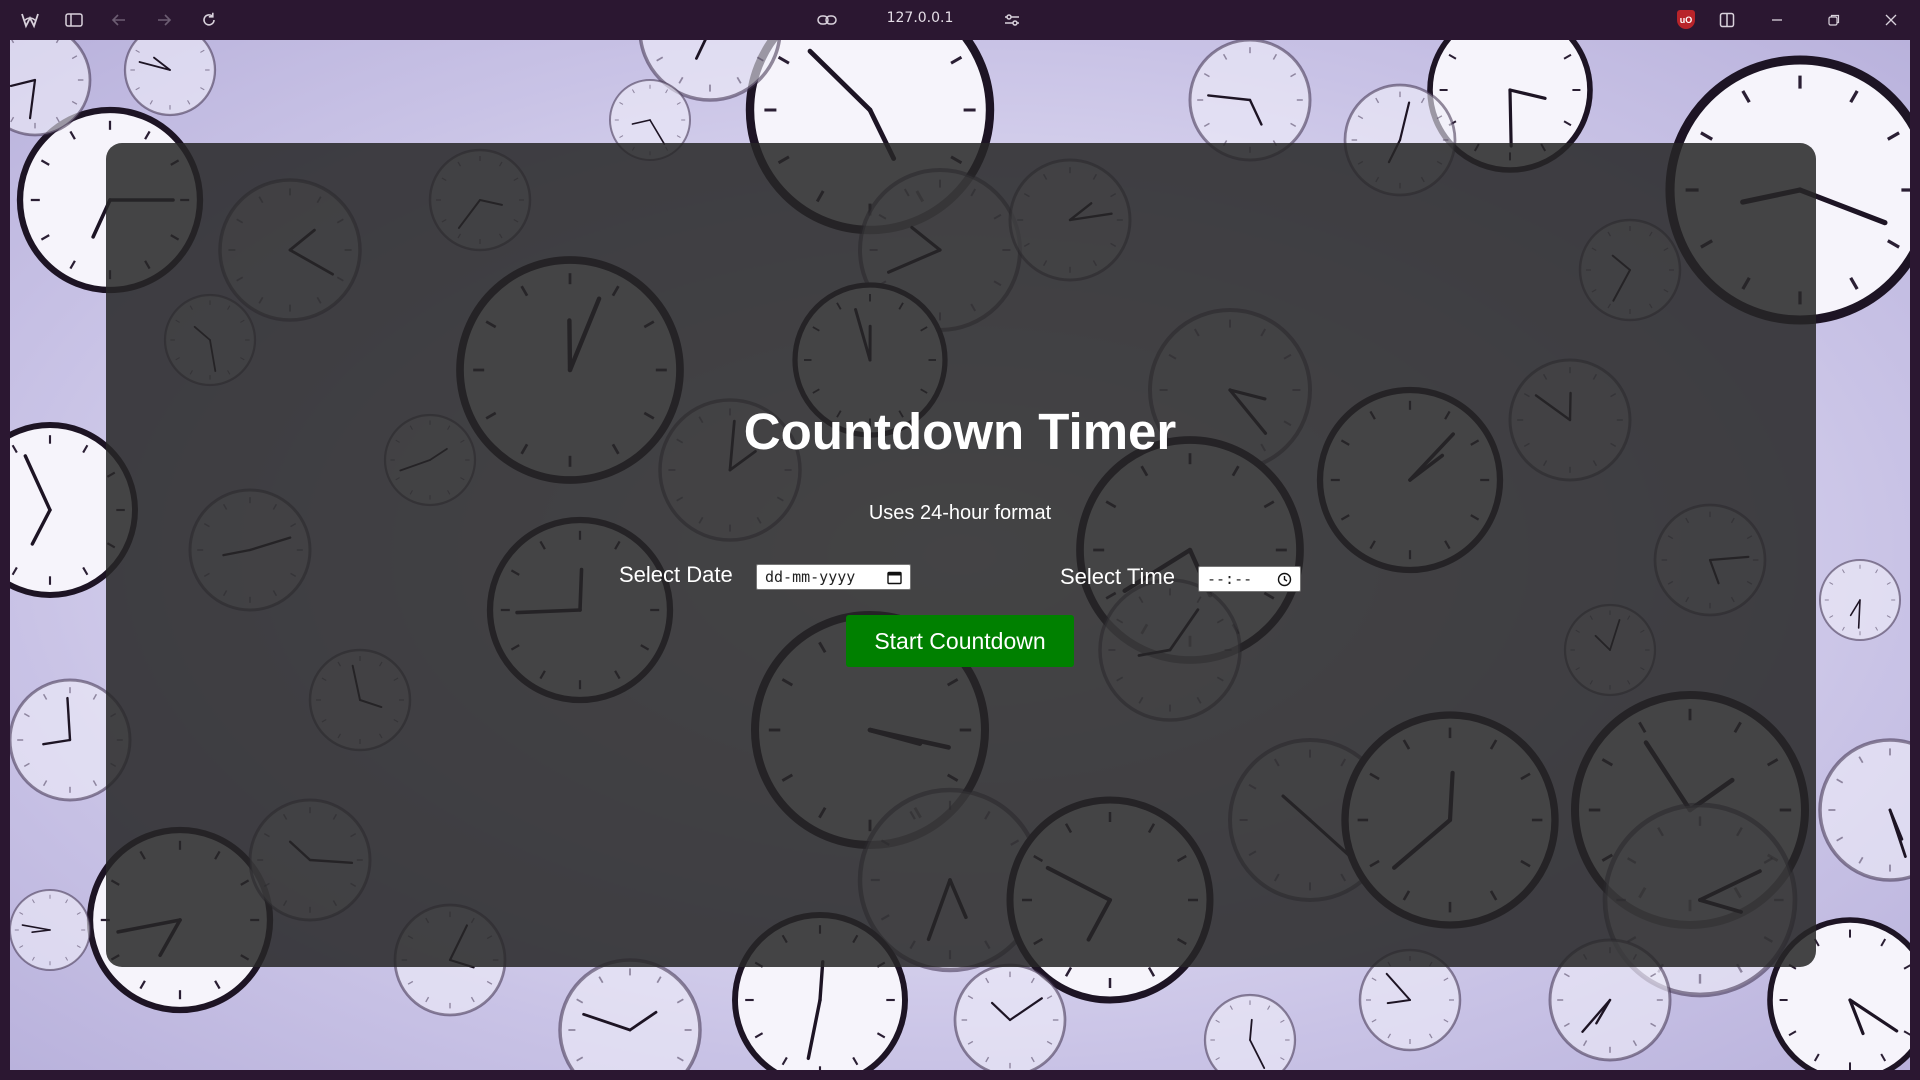 Image resolution: width=1920 pixels, height=1080 pixels. Describe the element at coordinates (119, 20) in the screenshot. I see `arrow-left-icon` at that location.